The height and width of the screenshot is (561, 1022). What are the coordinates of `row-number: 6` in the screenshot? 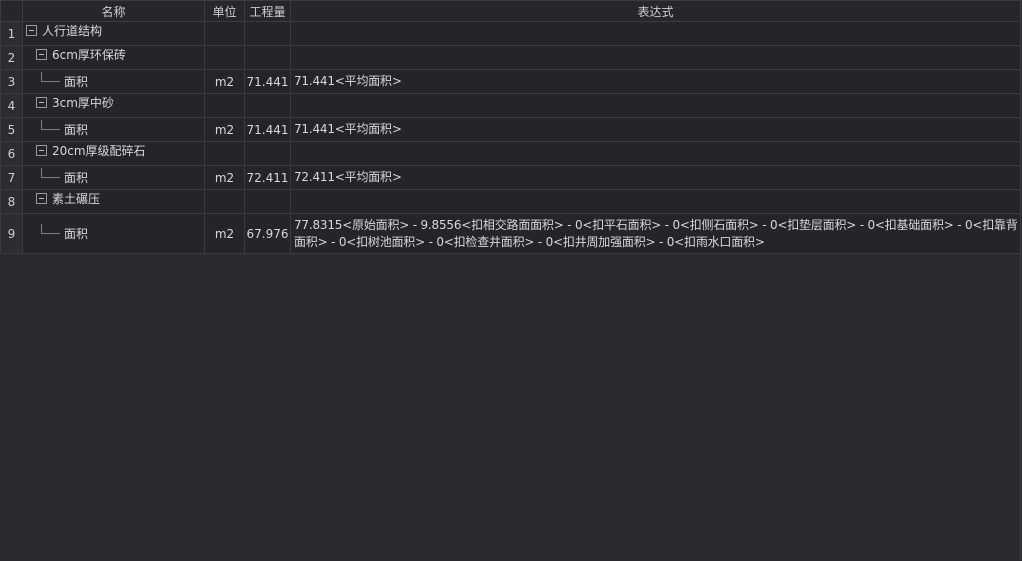 It's located at (11, 153).